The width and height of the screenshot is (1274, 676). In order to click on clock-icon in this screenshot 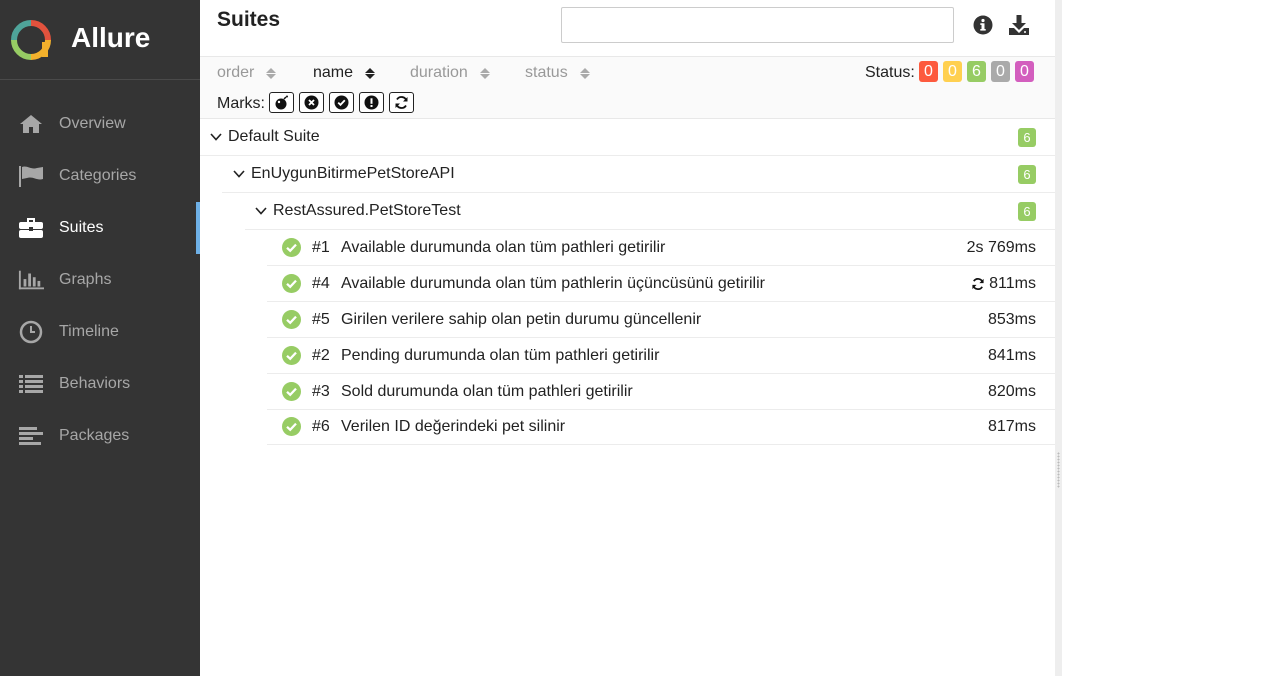, I will do `click(31, 332)`.